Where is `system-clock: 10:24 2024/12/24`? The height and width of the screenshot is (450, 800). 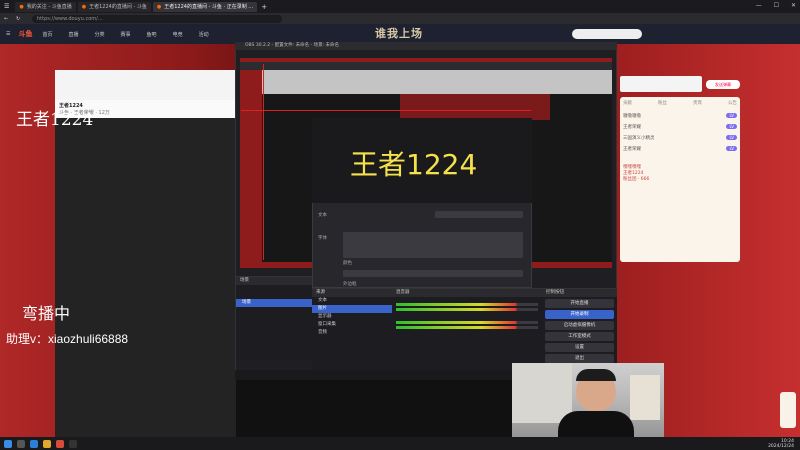 system-clock: 10:24 2024/12/24 is located at coordinates (781, 444).